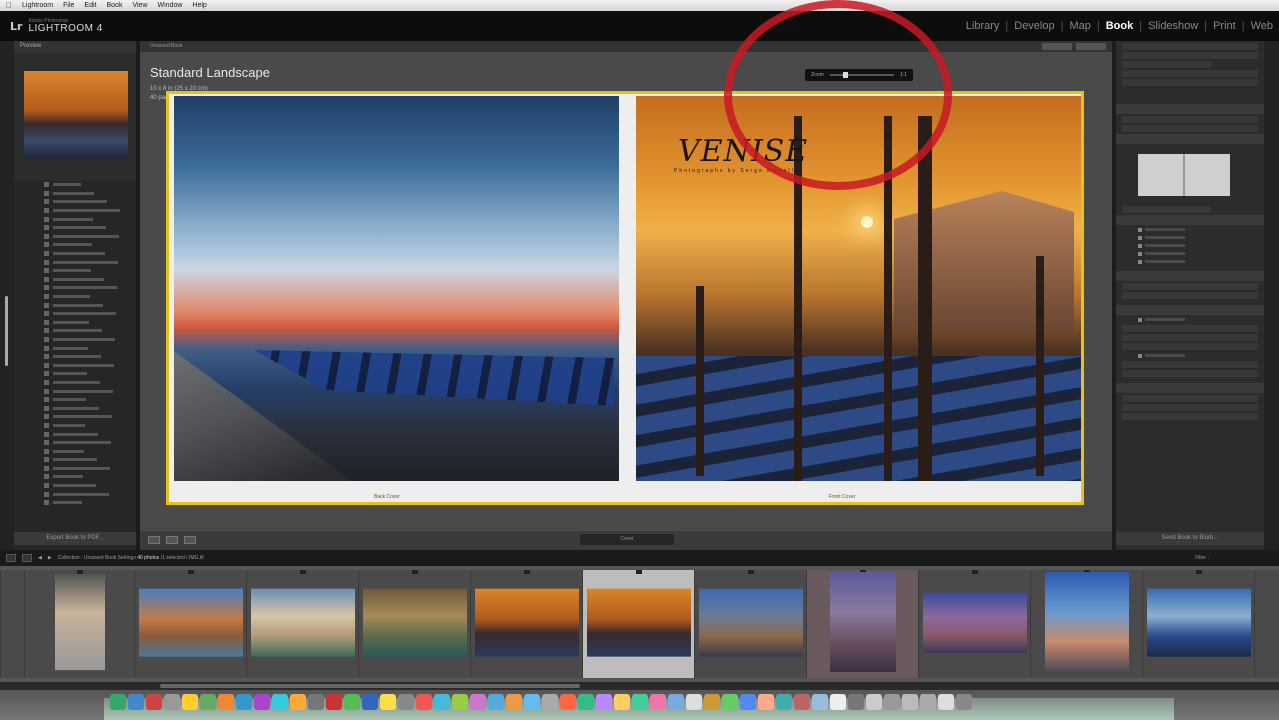 This screenshot has width=1279, height=720. What do you see at coordinates (1190, 276) in the screenshot?
I see `cell-header` at bounding box center [1190, 276].